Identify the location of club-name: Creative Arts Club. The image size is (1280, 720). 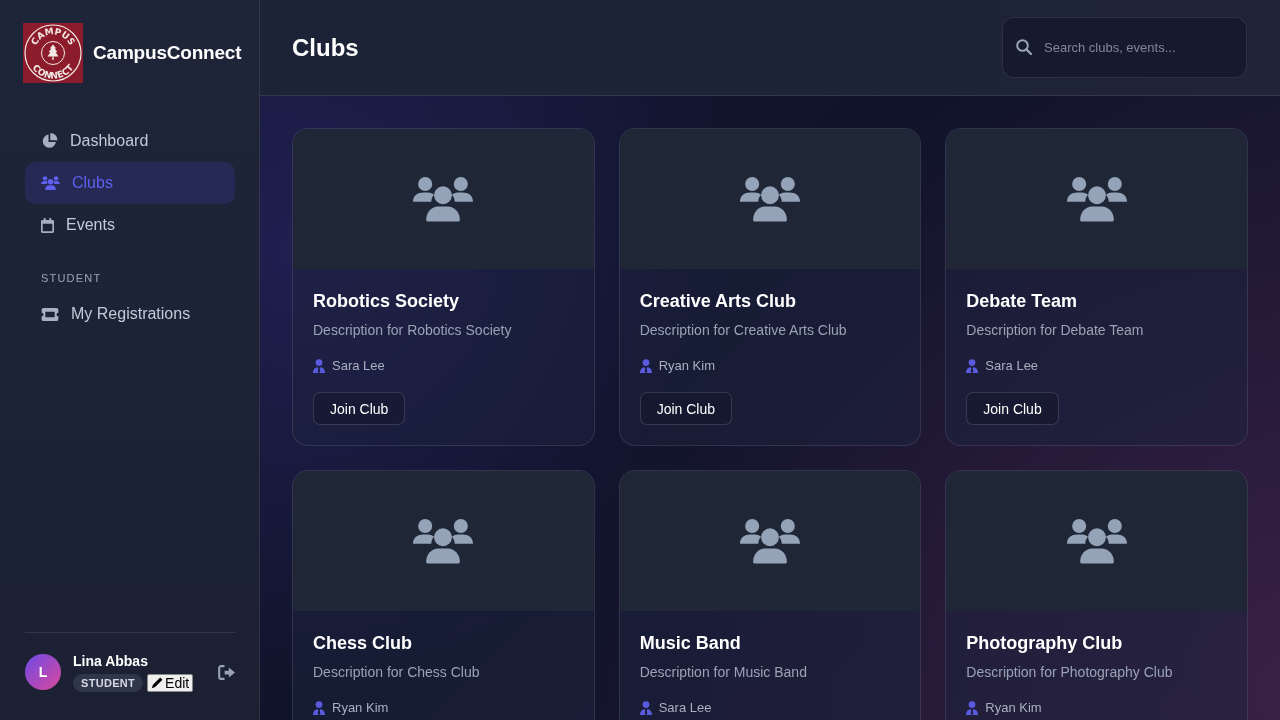
(718, 301).